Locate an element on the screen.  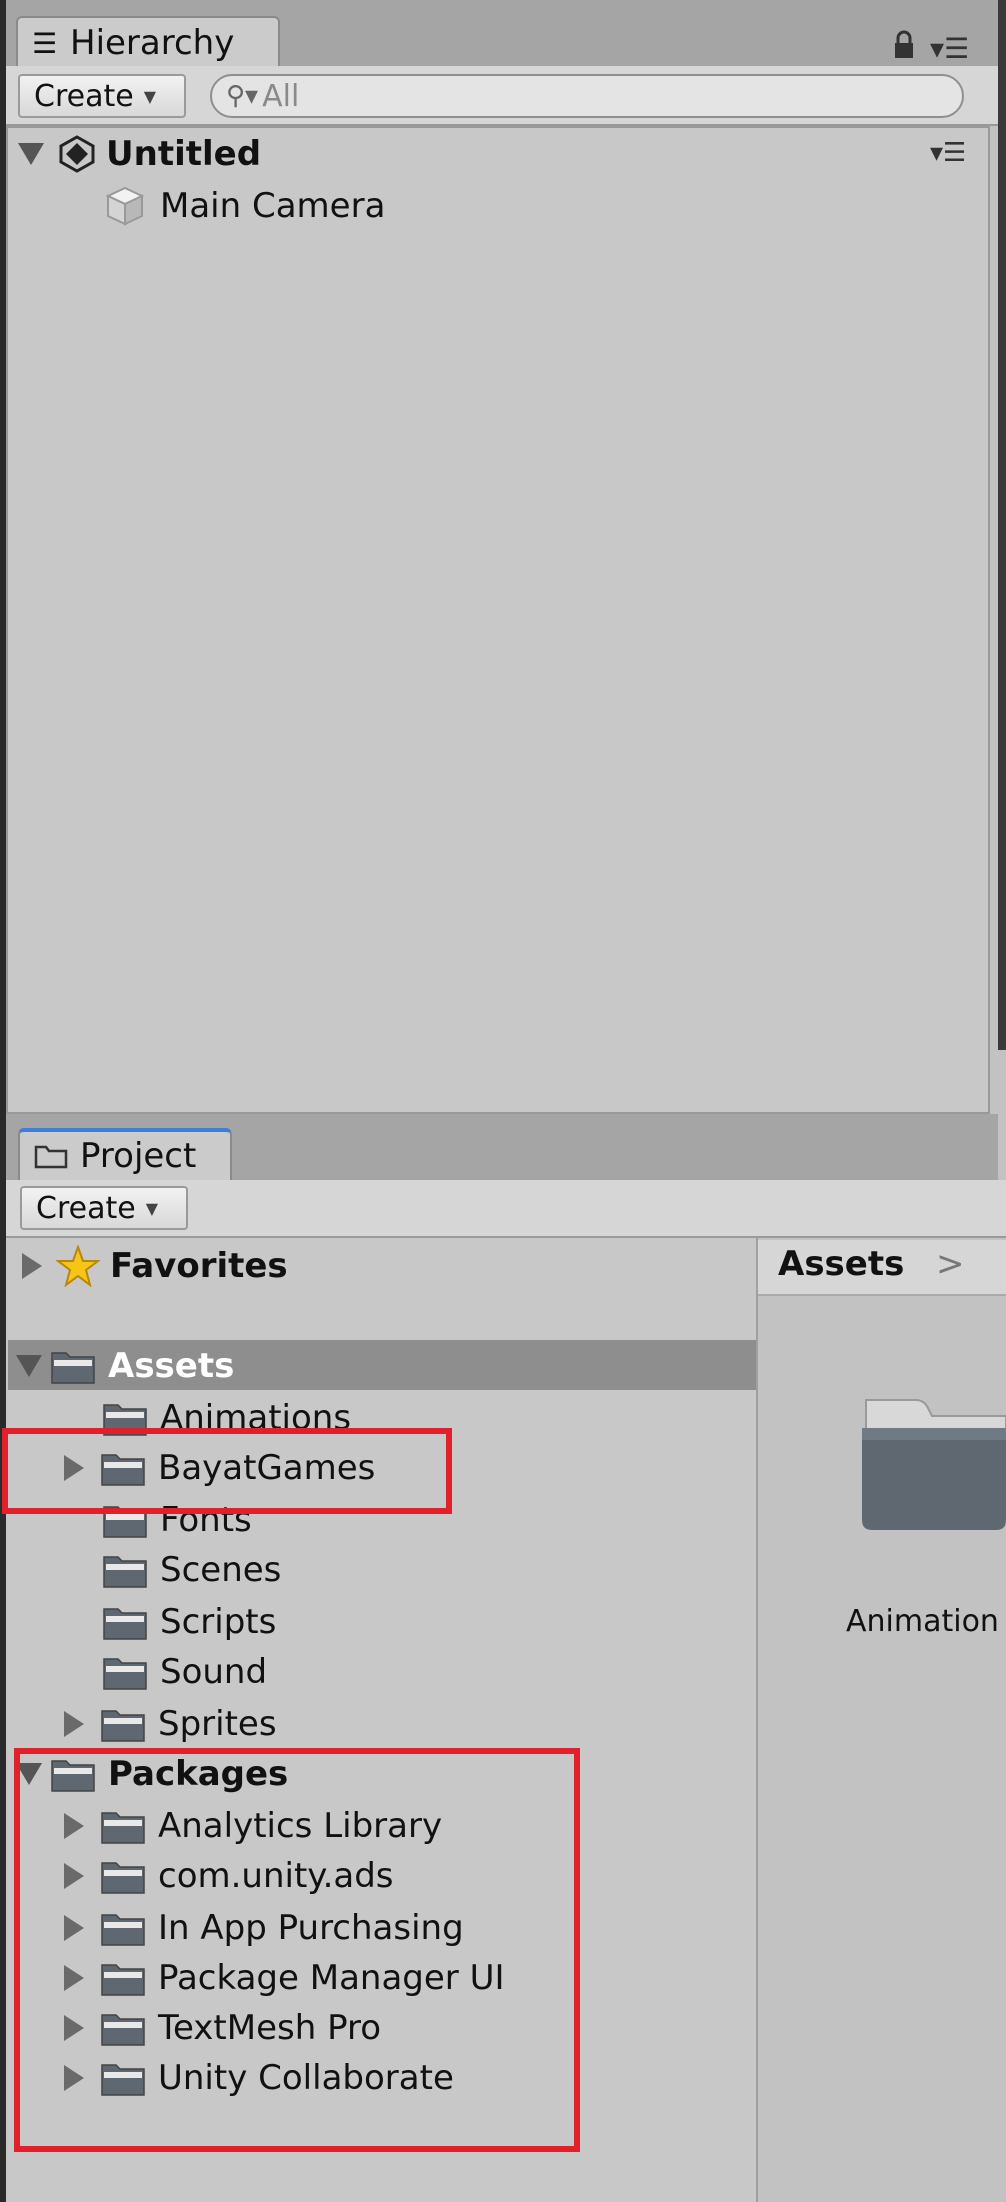
folder-row: Sprites is located at coordinates (170, 1724).